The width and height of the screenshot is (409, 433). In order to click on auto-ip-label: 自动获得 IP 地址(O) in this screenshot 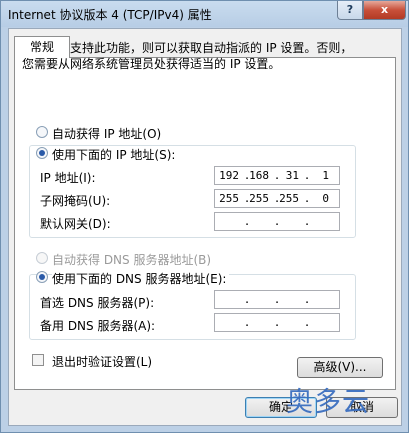, I will do `click(107, 134)`.